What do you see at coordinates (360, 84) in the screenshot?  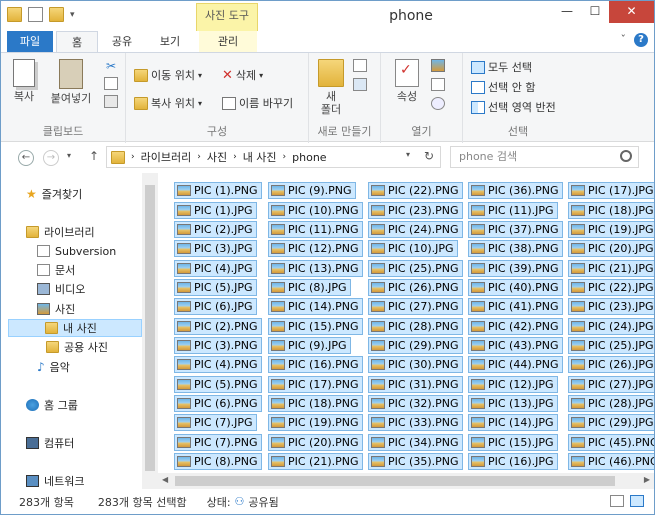 I see `easy-access-icon` at bounding box center [360, 84].